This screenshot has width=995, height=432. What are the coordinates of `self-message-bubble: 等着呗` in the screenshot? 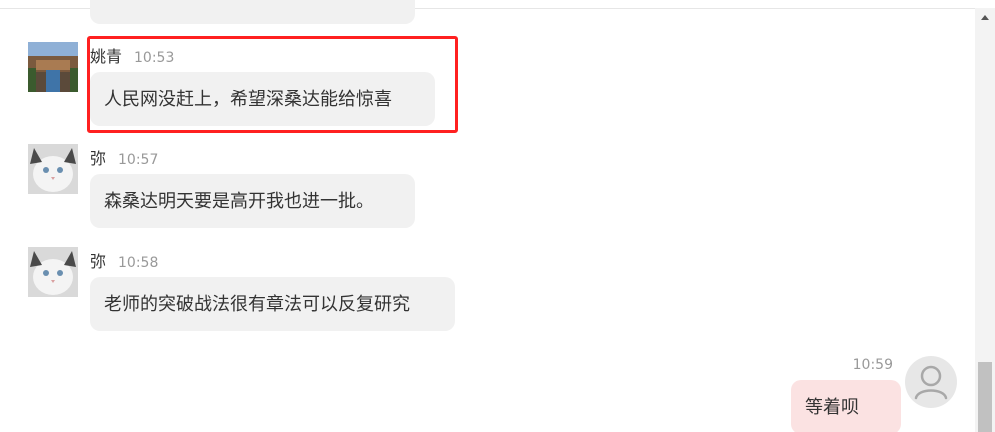 It's located at (846, 406).